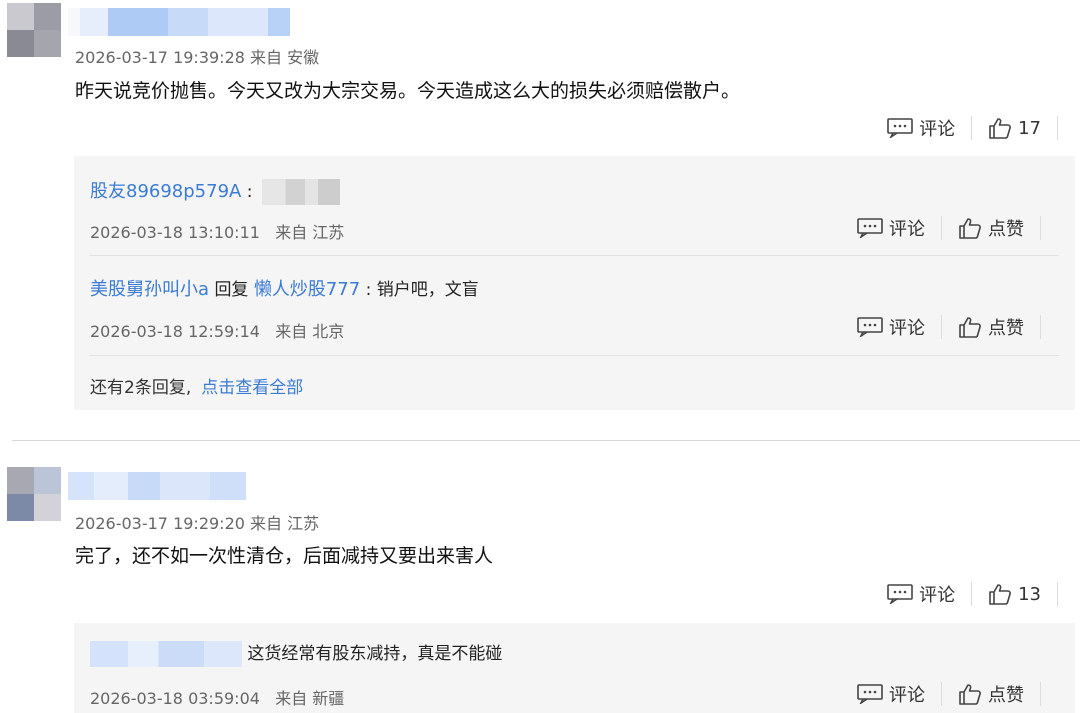 The image size is (1080, 713). Describe the element at coordinates (285, 523) in the screenshot. I see `comment-location: 来自 江苏` at that location.